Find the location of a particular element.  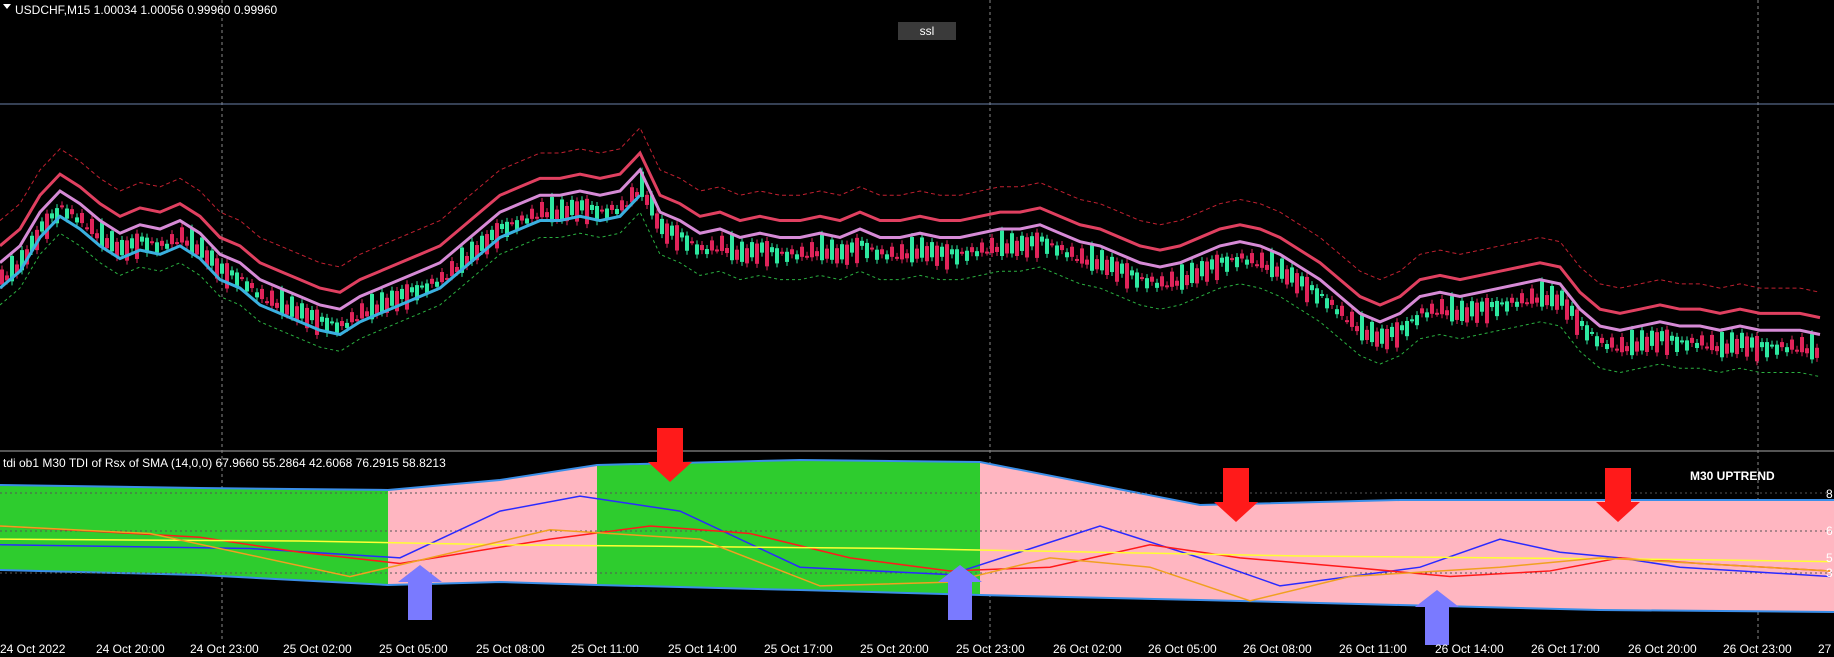

y-tick-3: 3 is located at coordinates (1829, 573).